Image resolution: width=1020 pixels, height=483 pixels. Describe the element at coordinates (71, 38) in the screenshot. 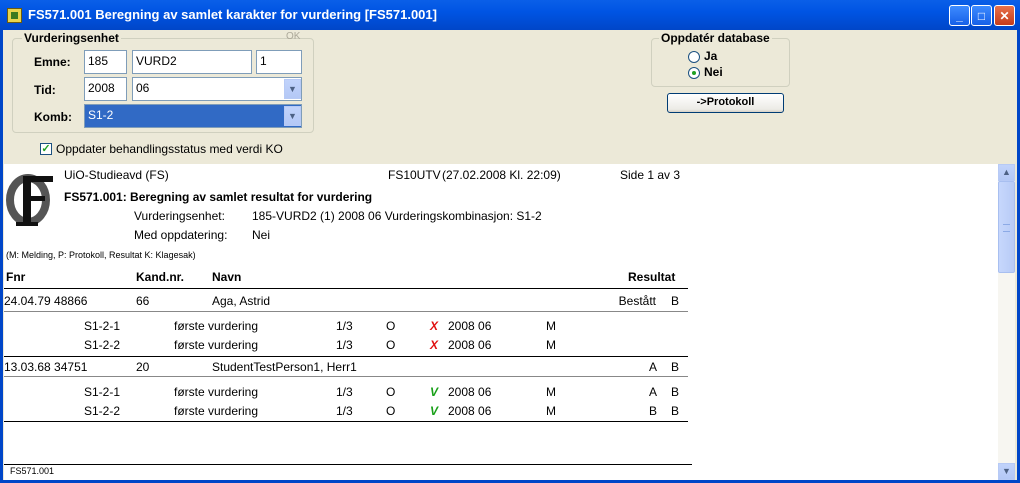

I see `vurderingsenhet-label: Vurderingsenhet` at that location.